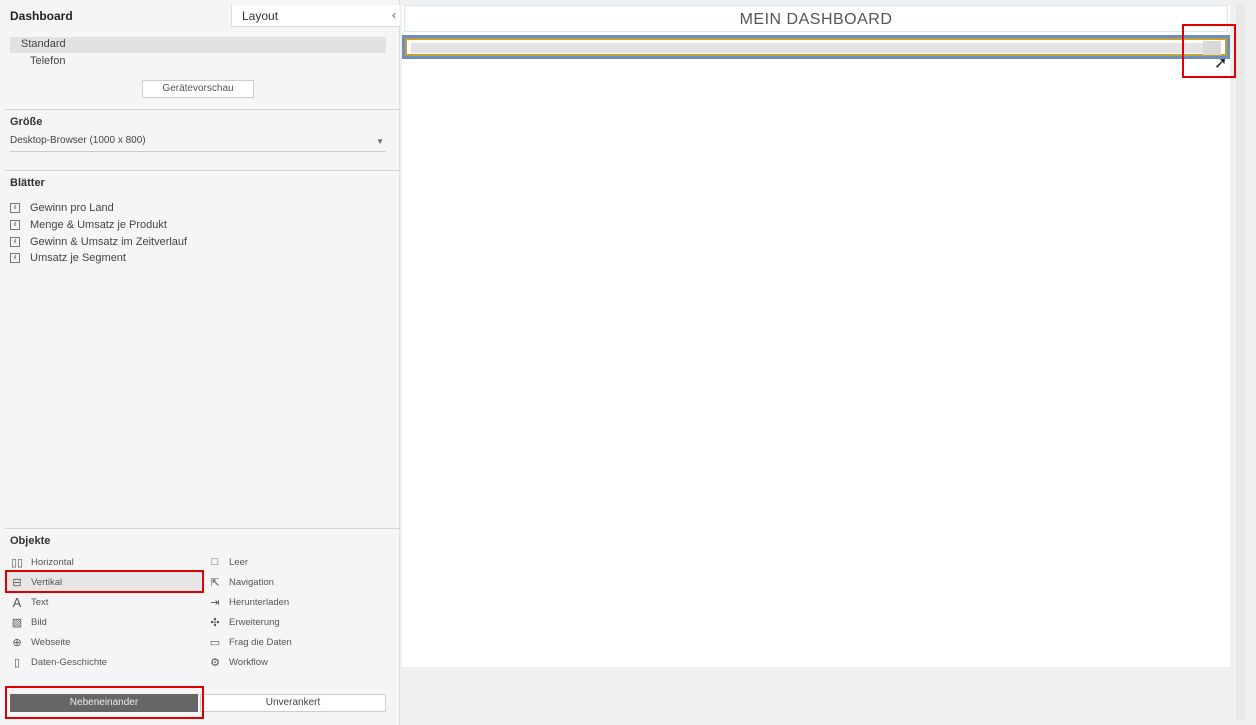 This screenshot has height=725, width=1256. Describe the element at coordinates (380, 141) in the screenshot. I see `caret-down-icon: ▼` at that location.